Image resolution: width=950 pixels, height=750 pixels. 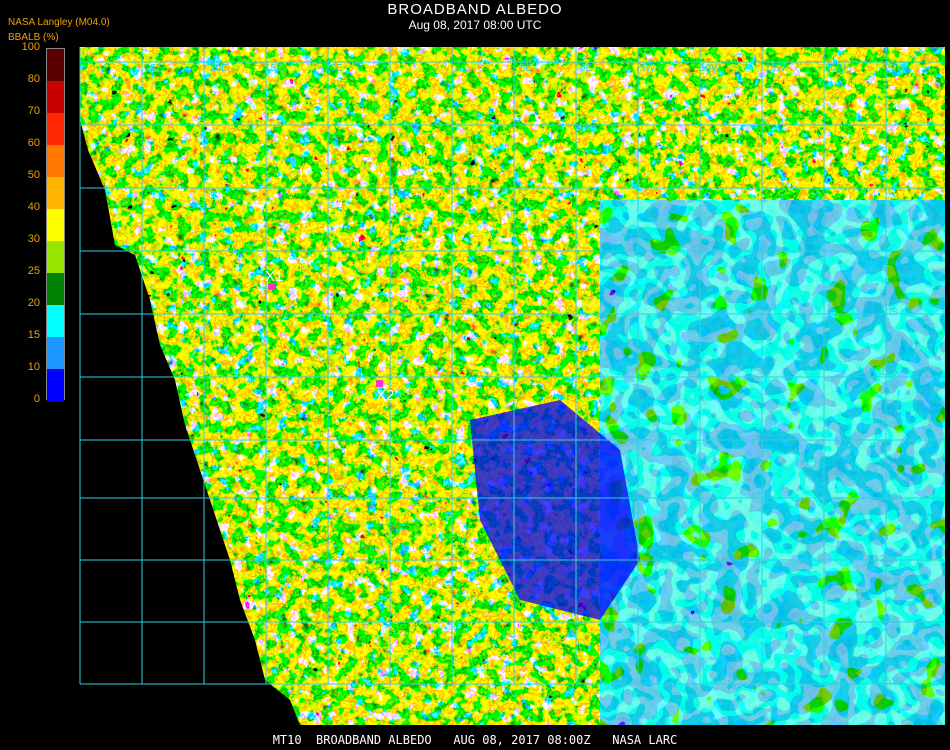 I want to click on longitude-label: 20W, so click(x=835, y=68).